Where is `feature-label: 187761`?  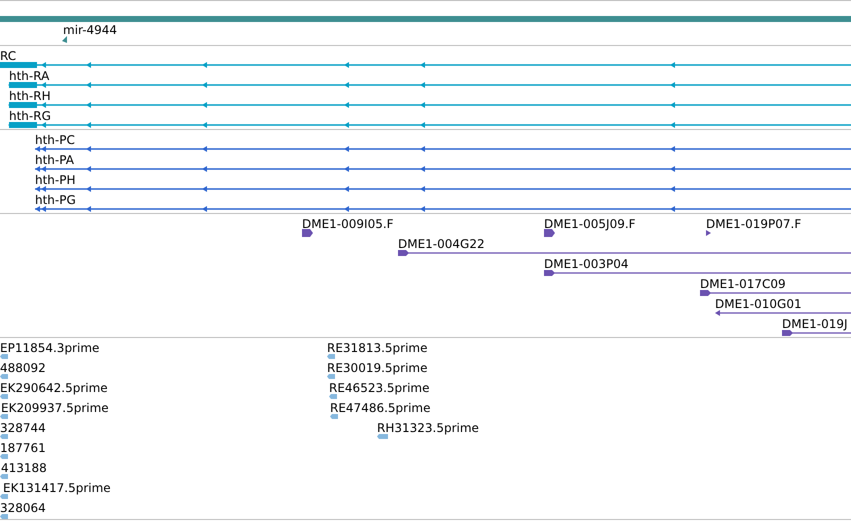
feature-label: 187761 is located at coordinates (23, 448).